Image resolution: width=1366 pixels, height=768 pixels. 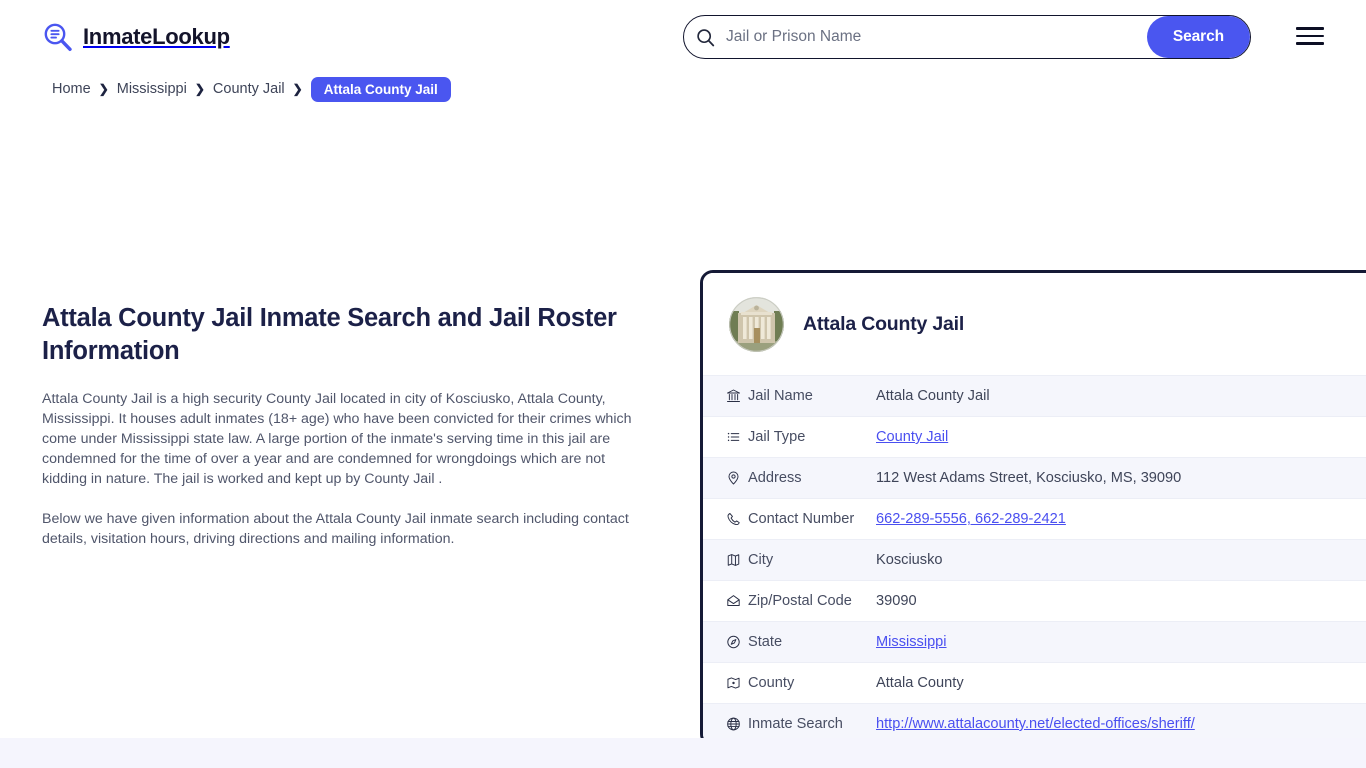 What do you see at coordinates (683, 753) in the screenshot?
I see `footer-band` at bounding box center [683, 753].